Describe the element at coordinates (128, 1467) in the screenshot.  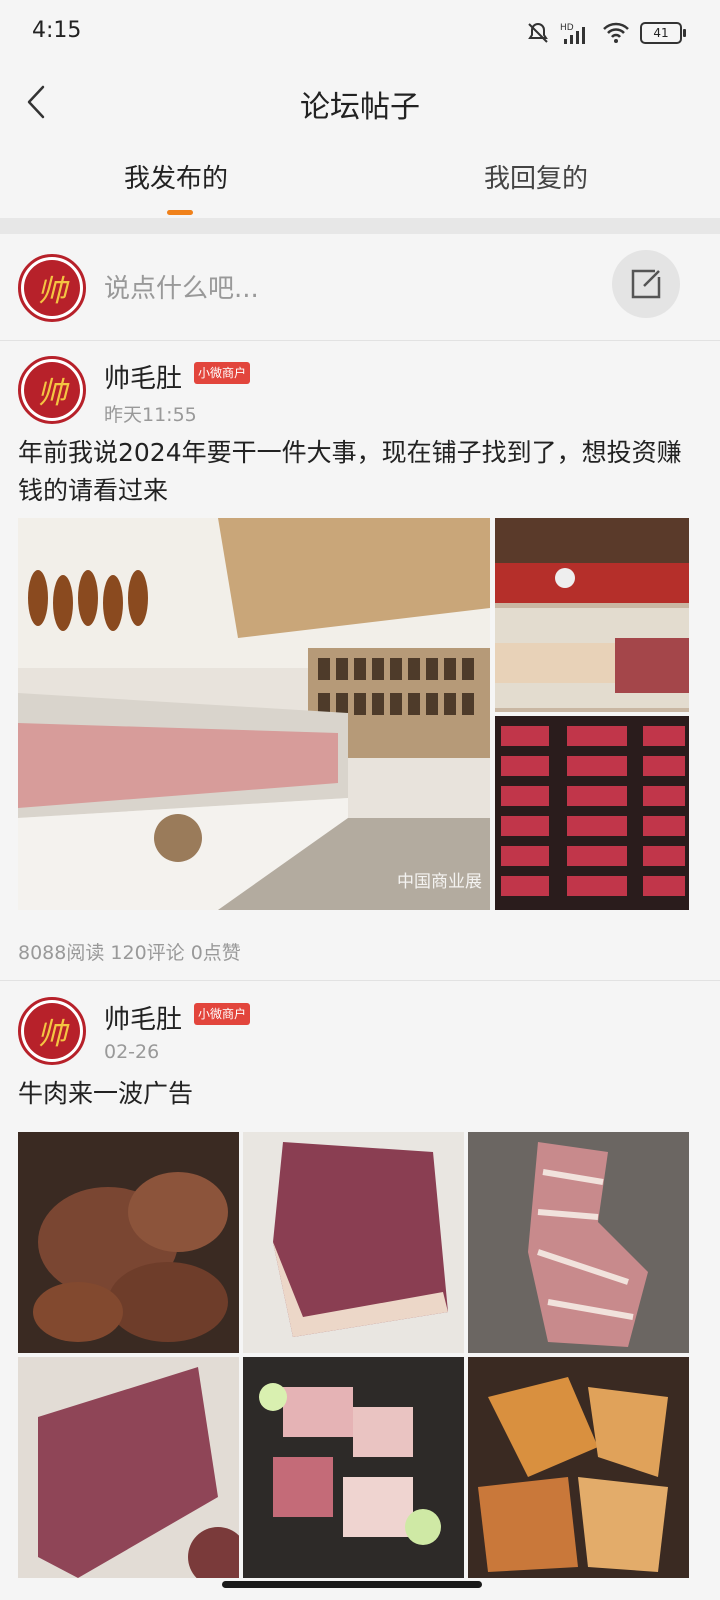
I see `post-image-beef-cut` at that location.